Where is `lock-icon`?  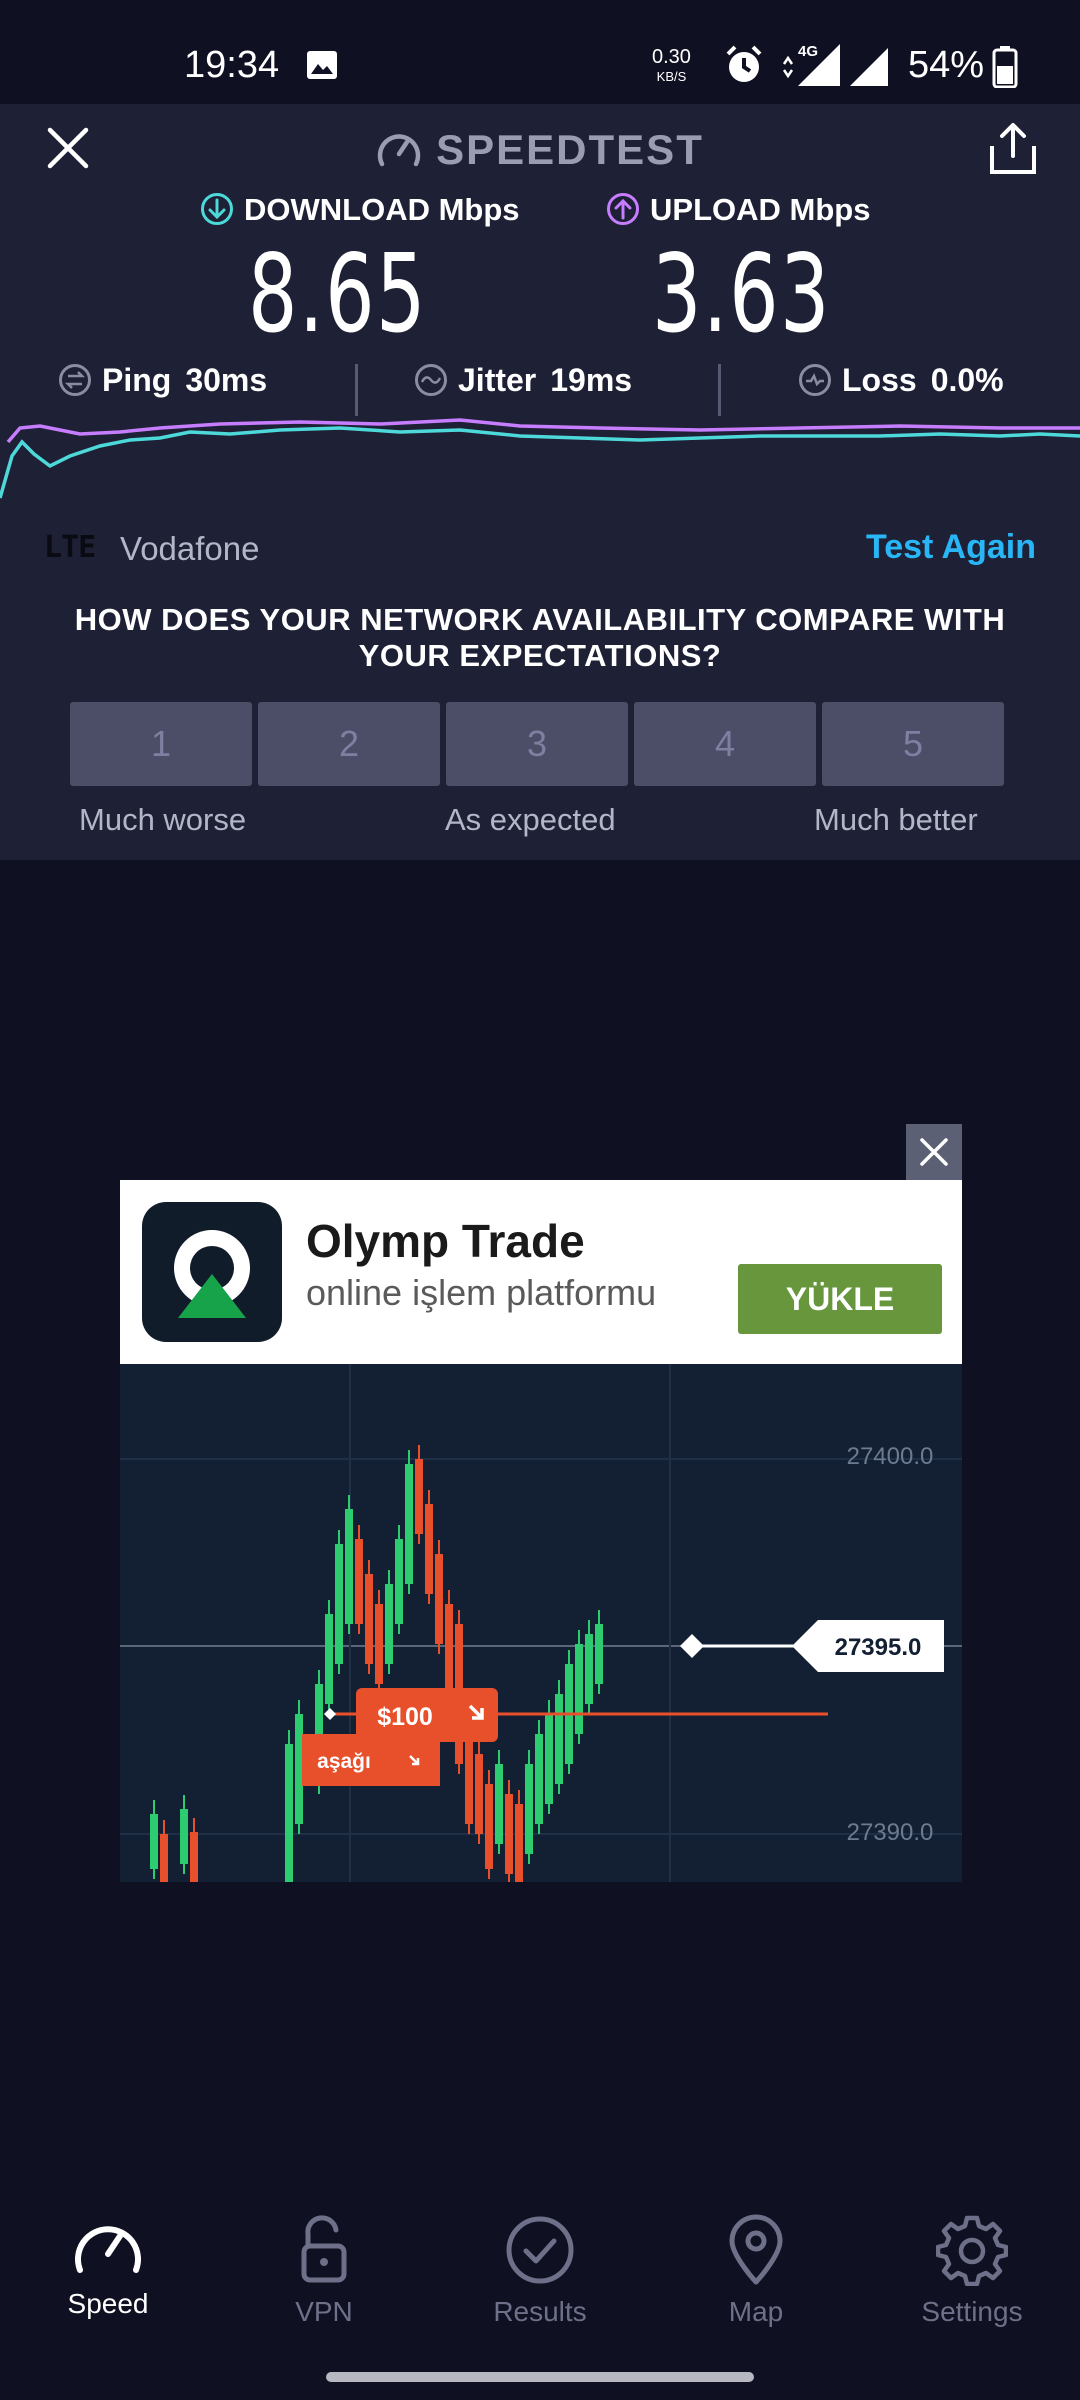
lock-icon is located at coordinates (324, 2249).